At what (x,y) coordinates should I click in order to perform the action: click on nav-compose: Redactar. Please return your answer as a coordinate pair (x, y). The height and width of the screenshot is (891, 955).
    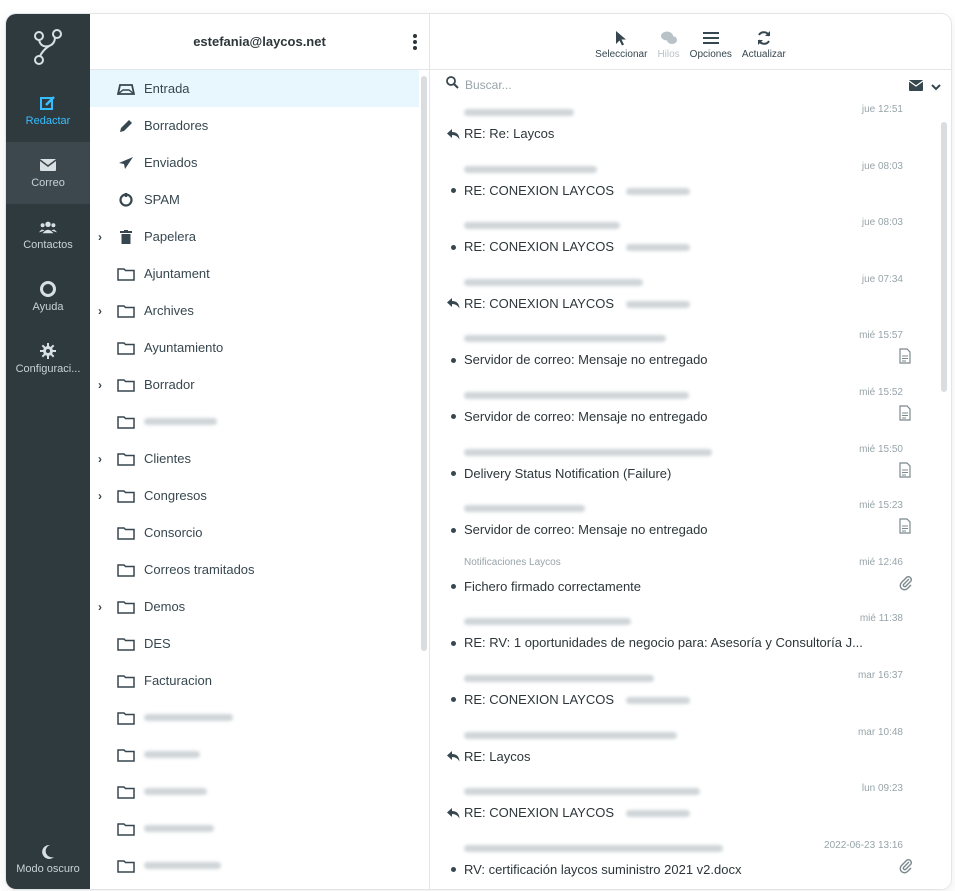
    Looking at the image, I should click on (48, 111).